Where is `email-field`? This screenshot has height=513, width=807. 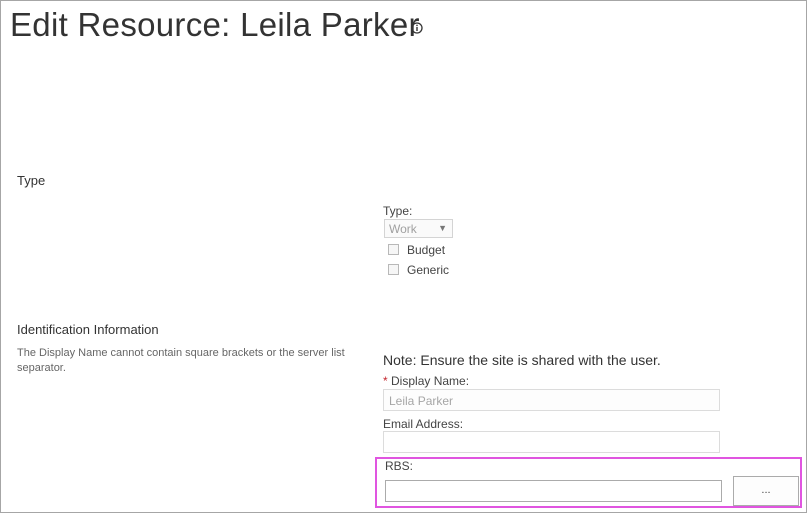 email-field is located at coordinates (551, 442).